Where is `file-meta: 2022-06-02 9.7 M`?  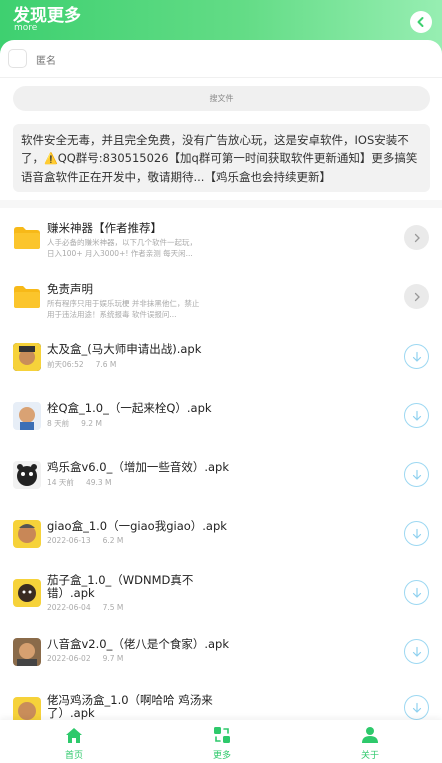 file-meta: 2022-06-02 9.7 M is located at coordinates (85, 658).